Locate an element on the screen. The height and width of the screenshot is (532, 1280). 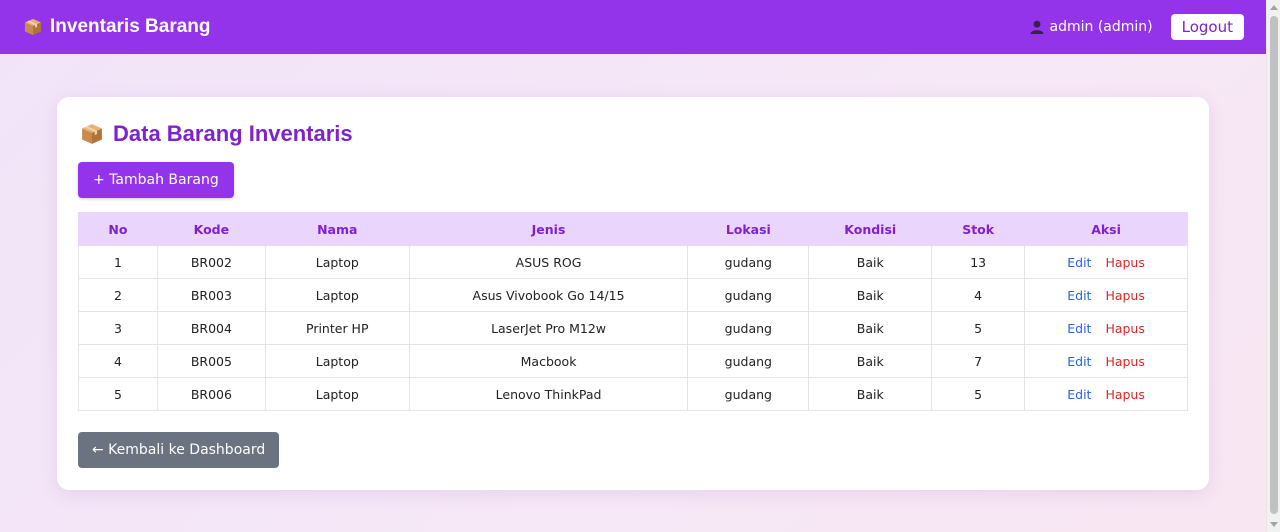
cell-nama: Printer HP is located at coordinates (337, 328).